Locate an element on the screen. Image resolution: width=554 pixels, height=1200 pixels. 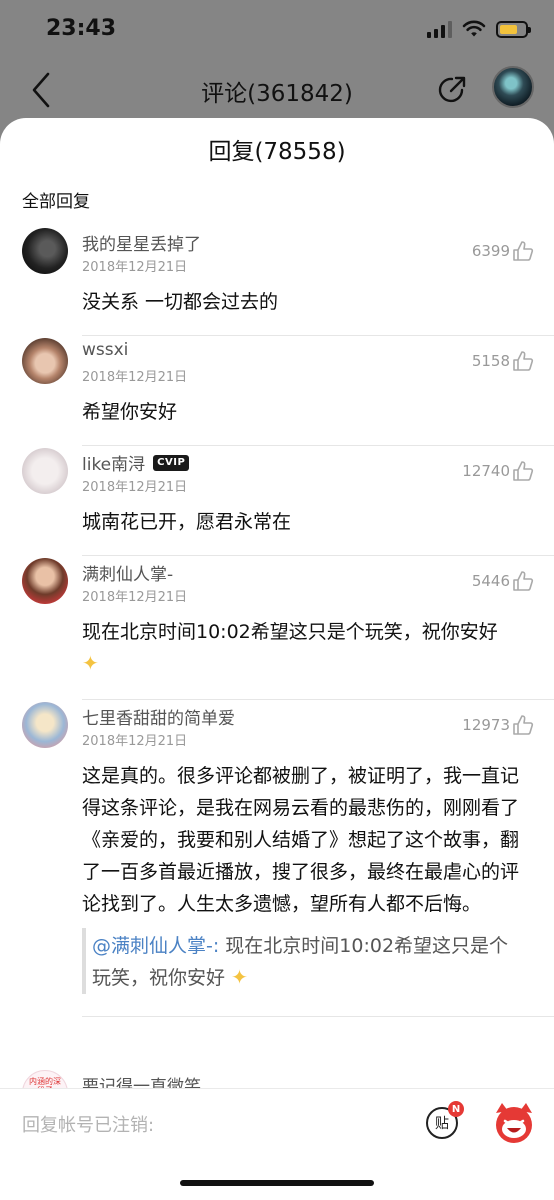
comment-username: 满刺仙人掌- is located at coordinates (127, 572).